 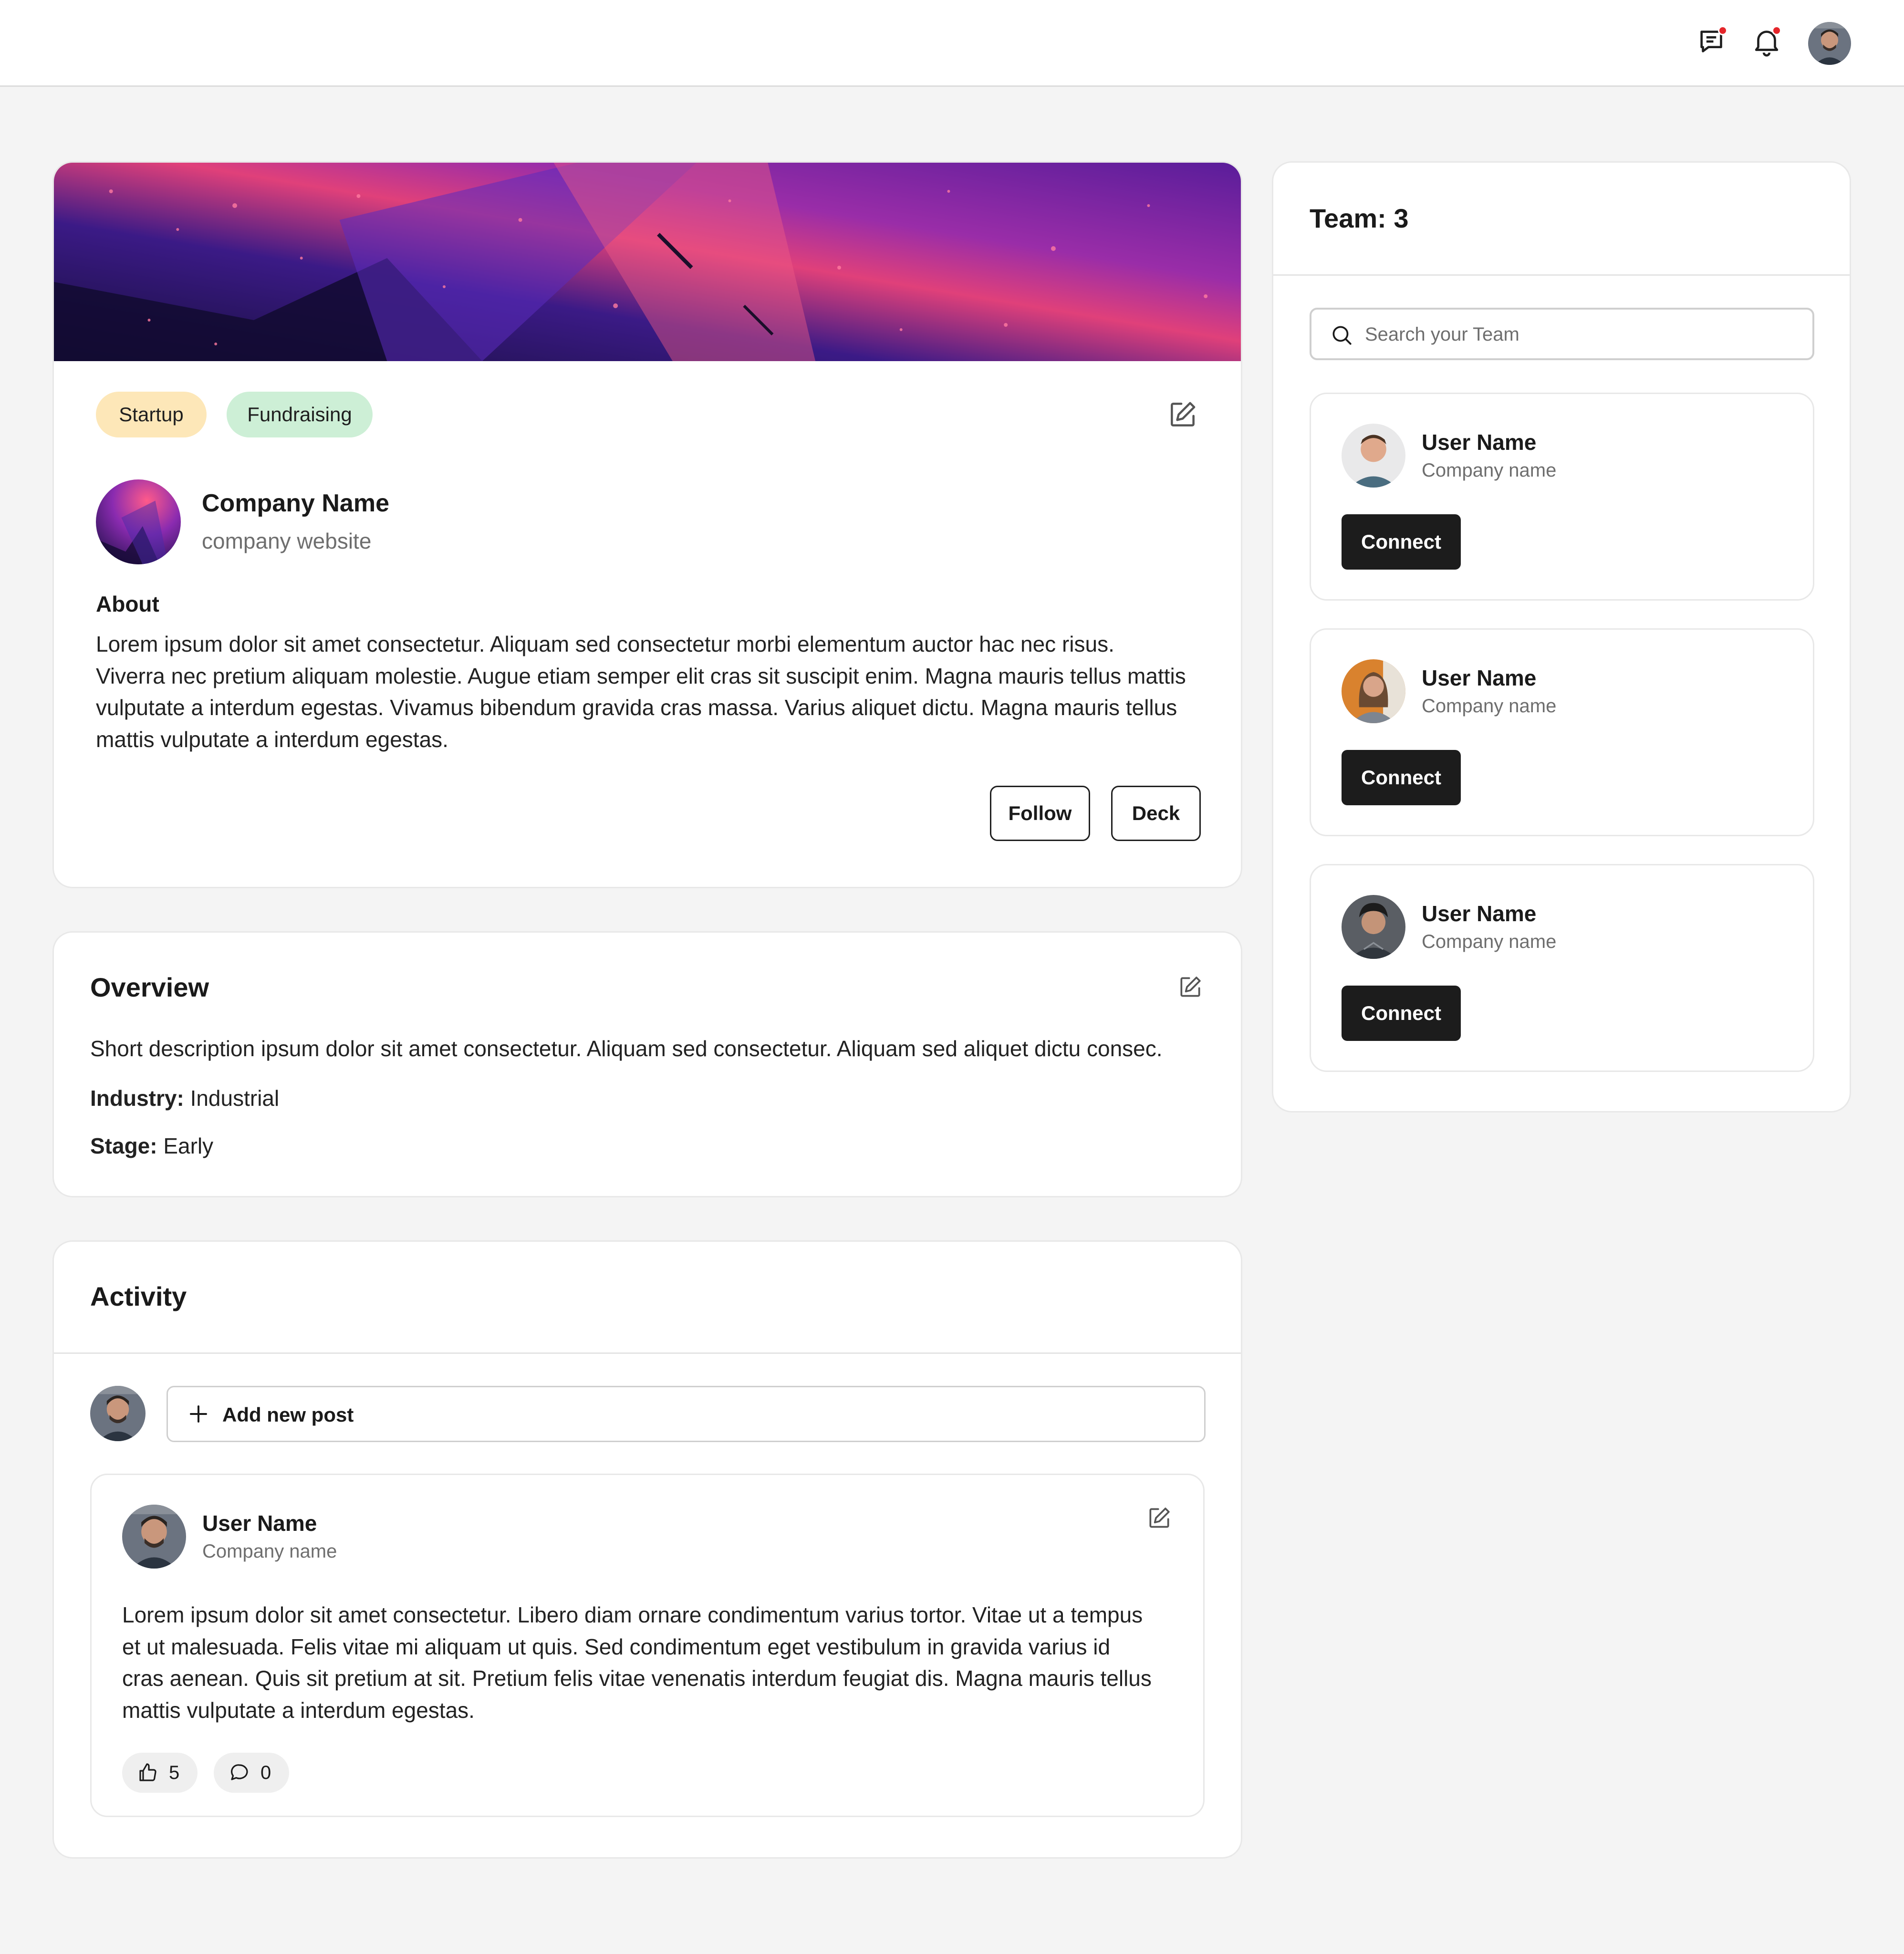 What do you see at coordinates (952, 43) in the screenshot?
I see `top-bar` at bounding box center [952, 43].